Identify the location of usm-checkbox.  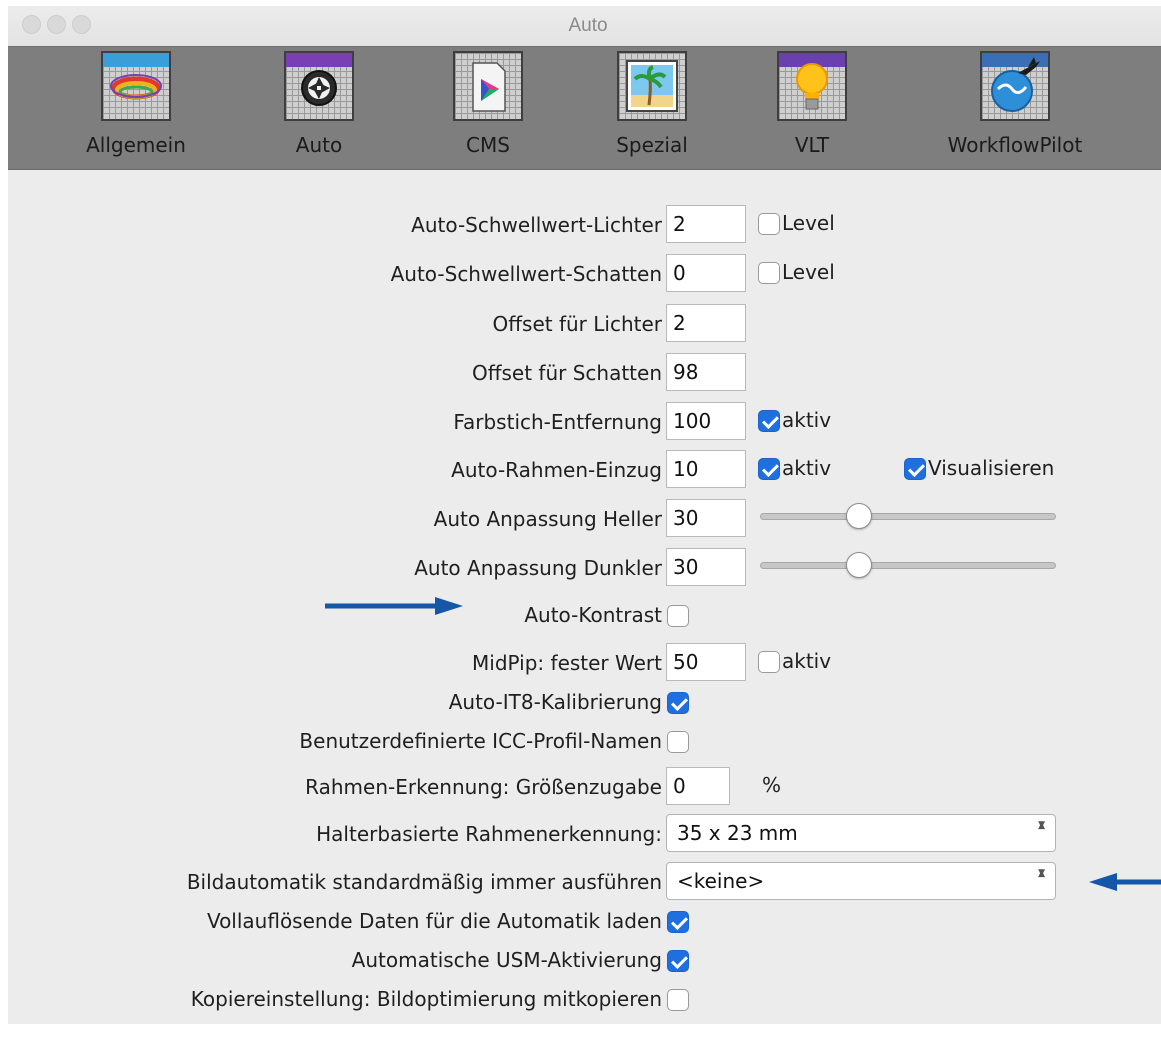
(678, 961).